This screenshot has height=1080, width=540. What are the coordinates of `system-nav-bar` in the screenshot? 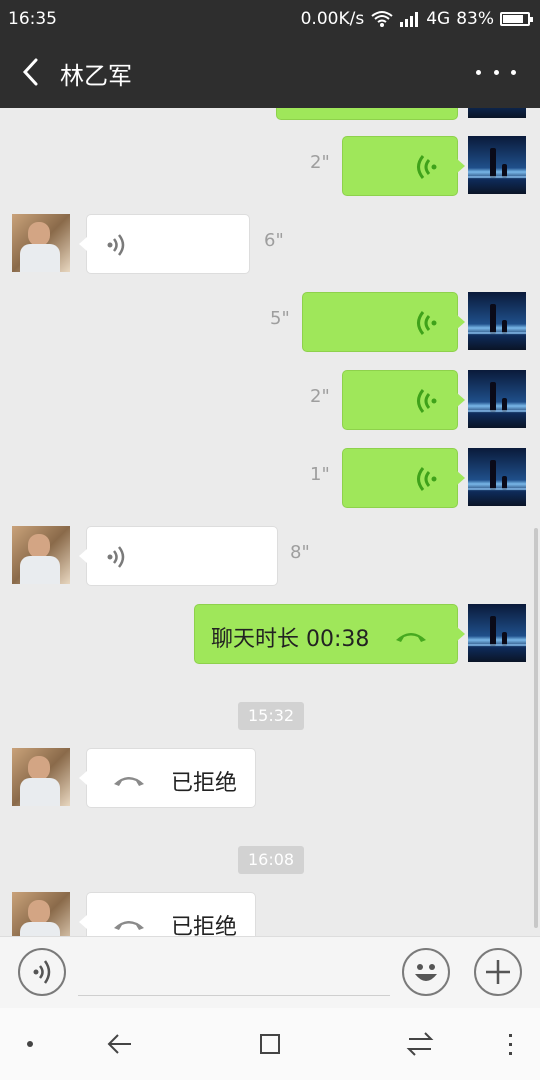 It's located at (270, 1044).